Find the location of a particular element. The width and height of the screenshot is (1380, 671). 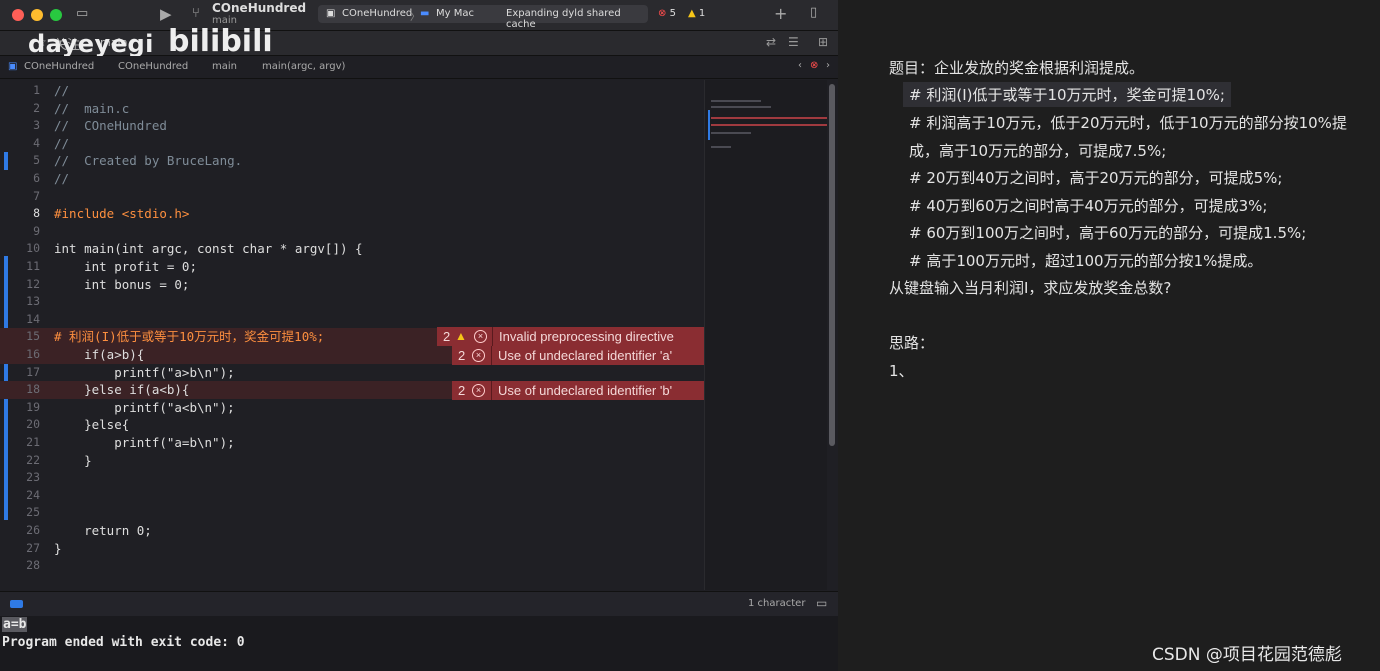

rule-line: # 利润高于10万元，低于20万元时，低于10万元的部分按10%提 is located at coordinates (1128, 123).